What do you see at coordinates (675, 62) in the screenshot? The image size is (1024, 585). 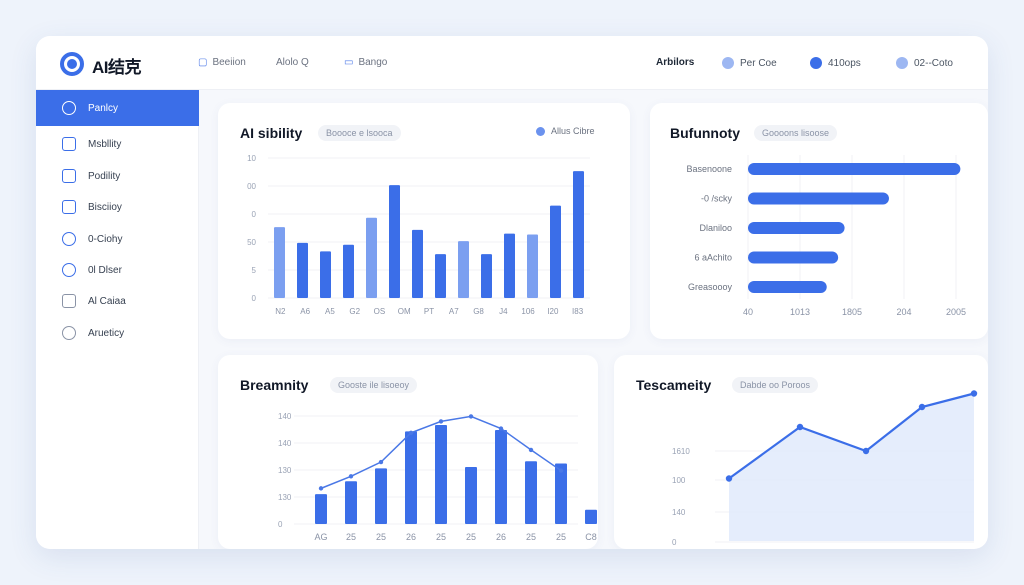 I see `header-arbilors: Arbilors` at bounding box center [675, 62].